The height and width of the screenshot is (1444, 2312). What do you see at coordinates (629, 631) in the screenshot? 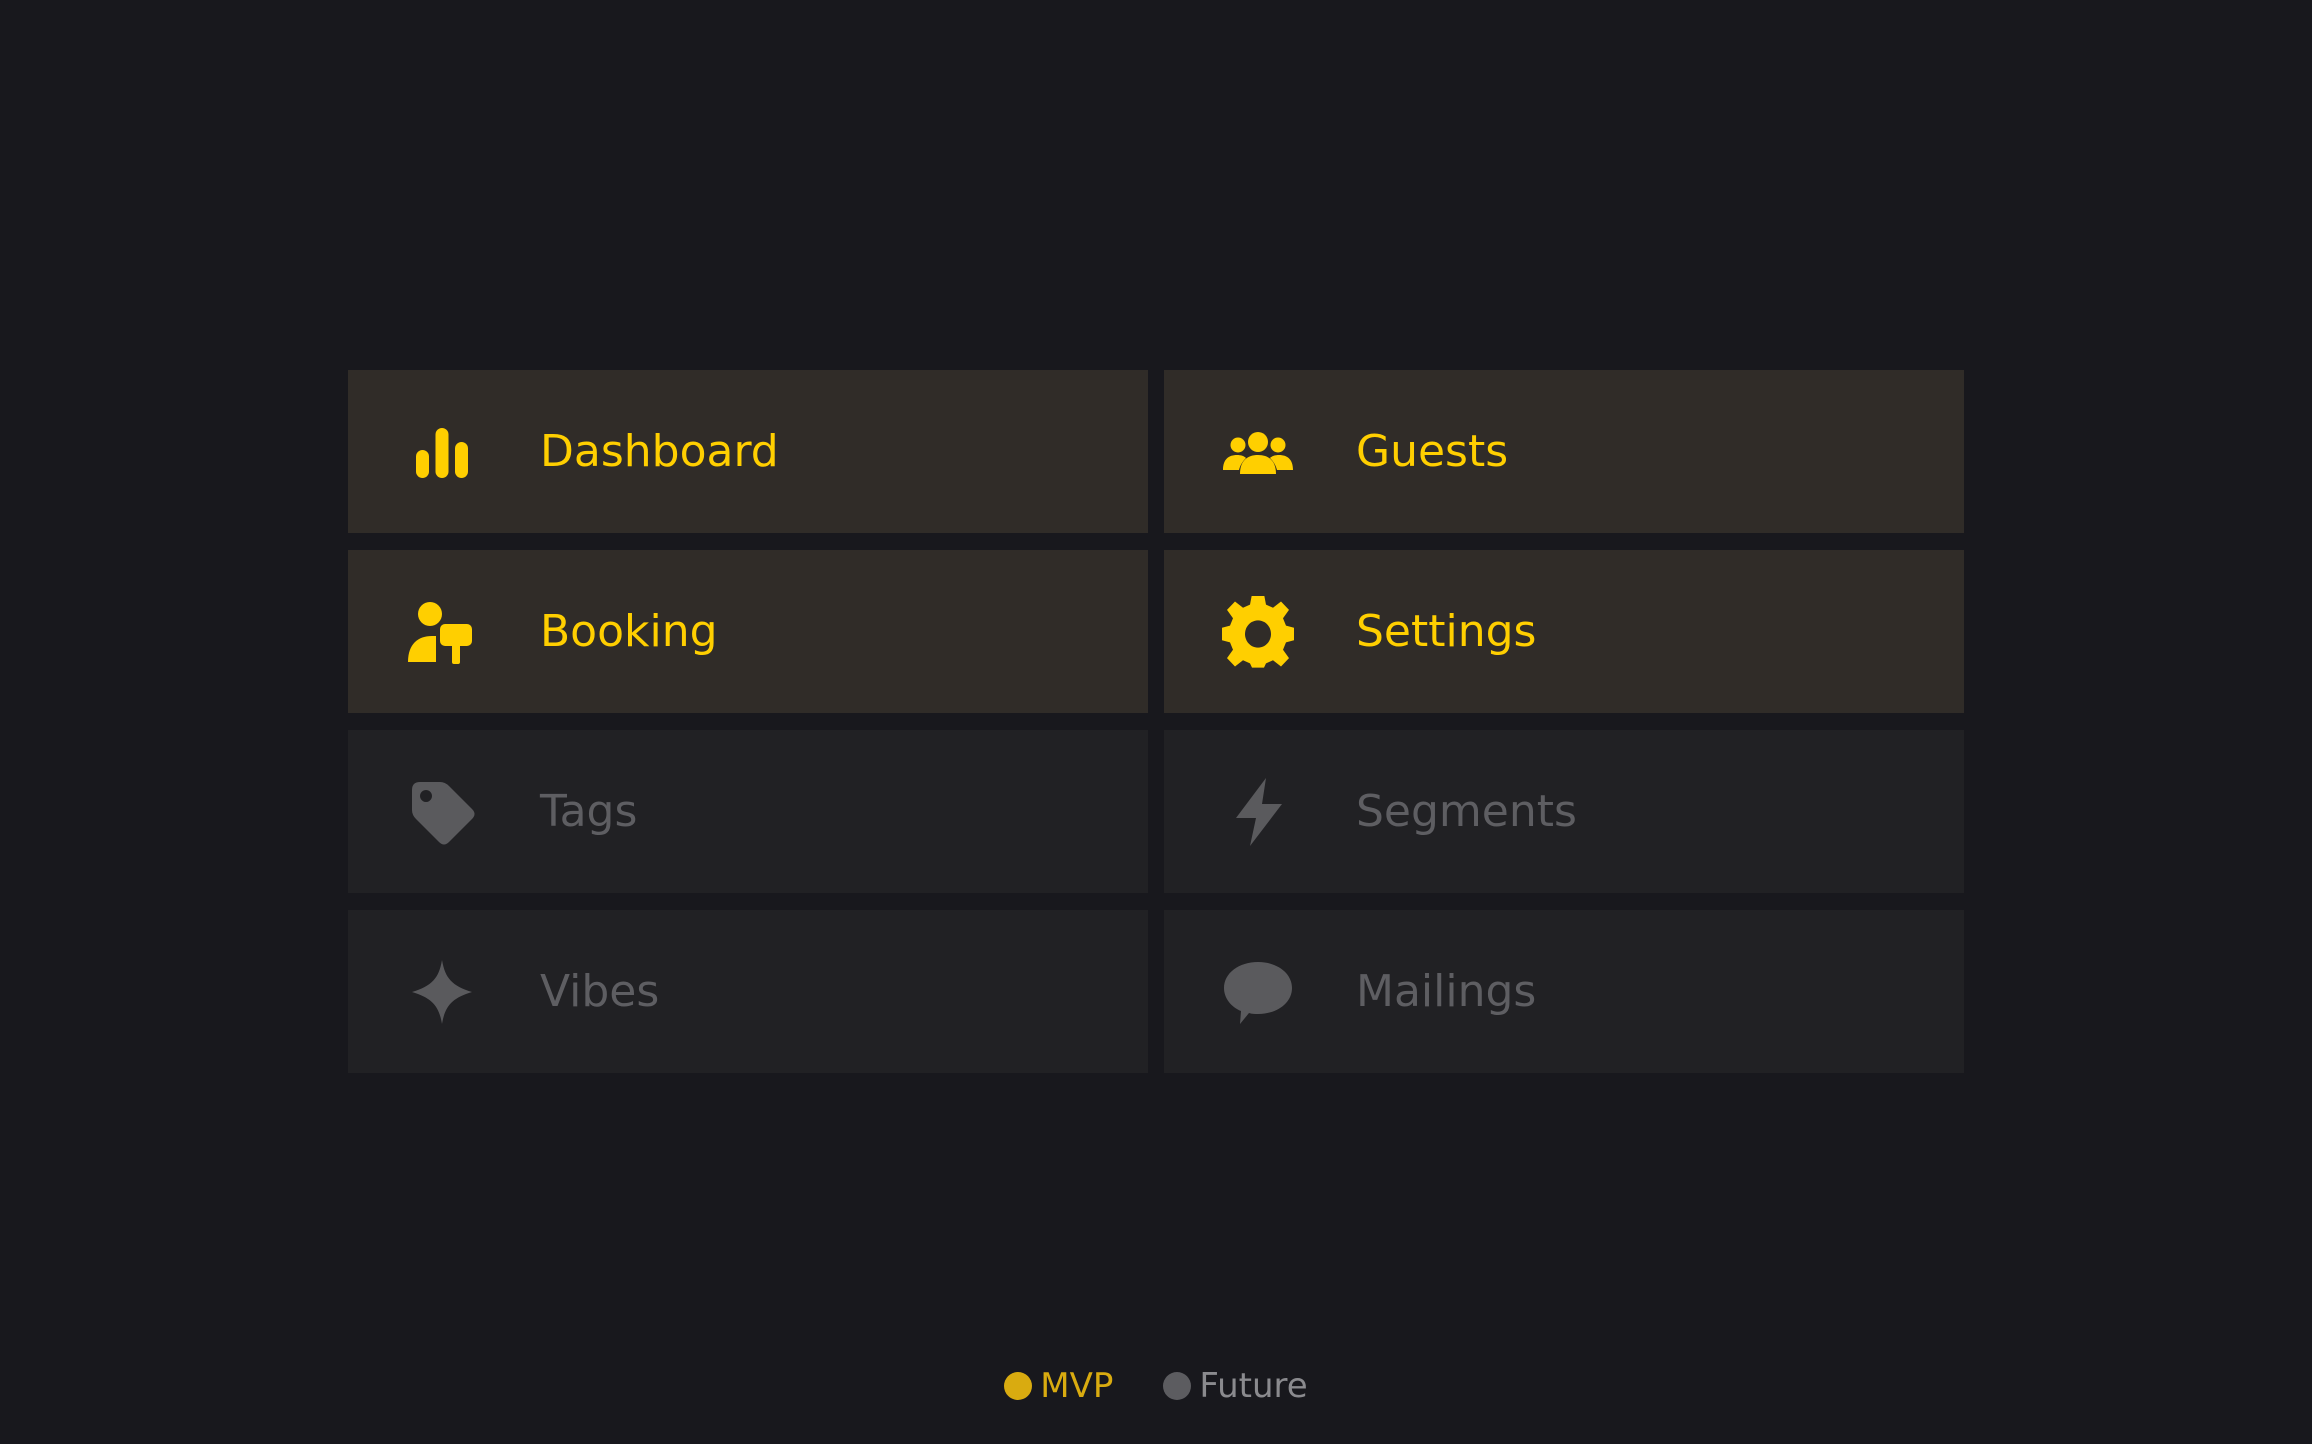
I see `tile-label: Booking` at bounding box center [629, 631].